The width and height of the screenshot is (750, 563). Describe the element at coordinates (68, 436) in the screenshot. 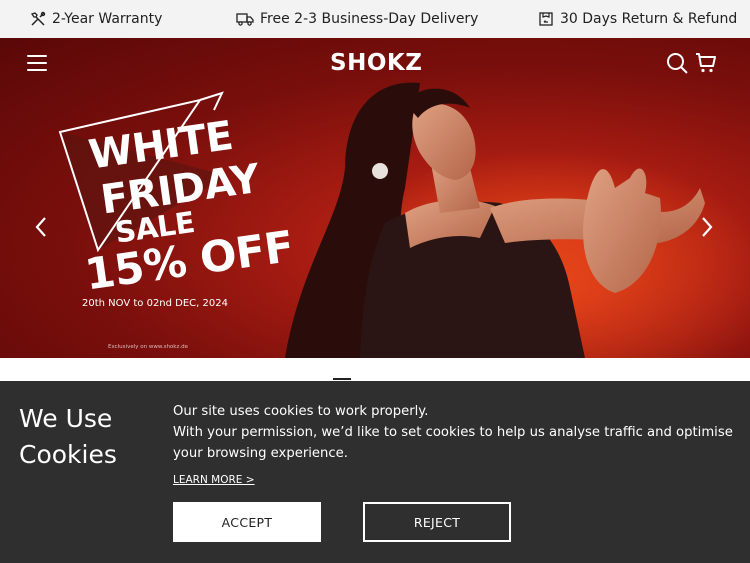

I see `cookie-title: We Use Cookies` at that location.